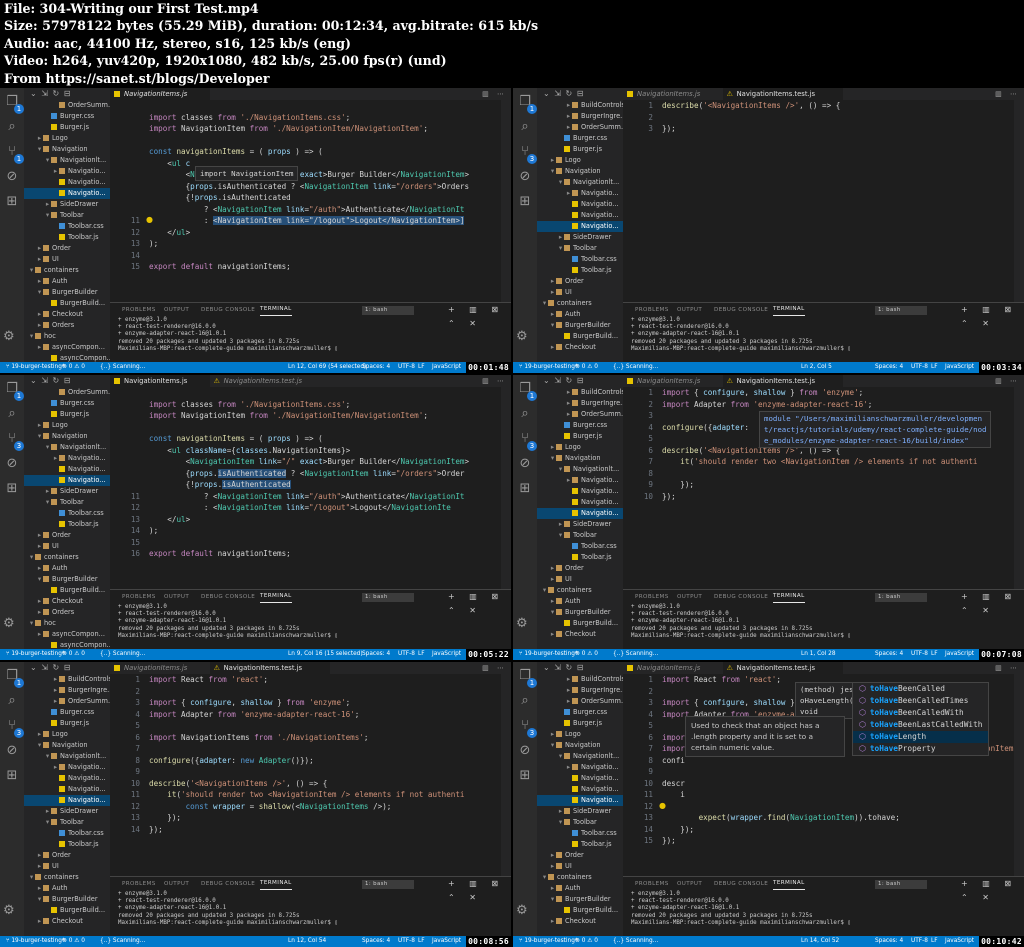 The image size is (1024, 947). What do you see at coordinates (818, 654) in the screenshot?
I see `status-position: Ln 1, Col 28` at bounding box center [818, 654].